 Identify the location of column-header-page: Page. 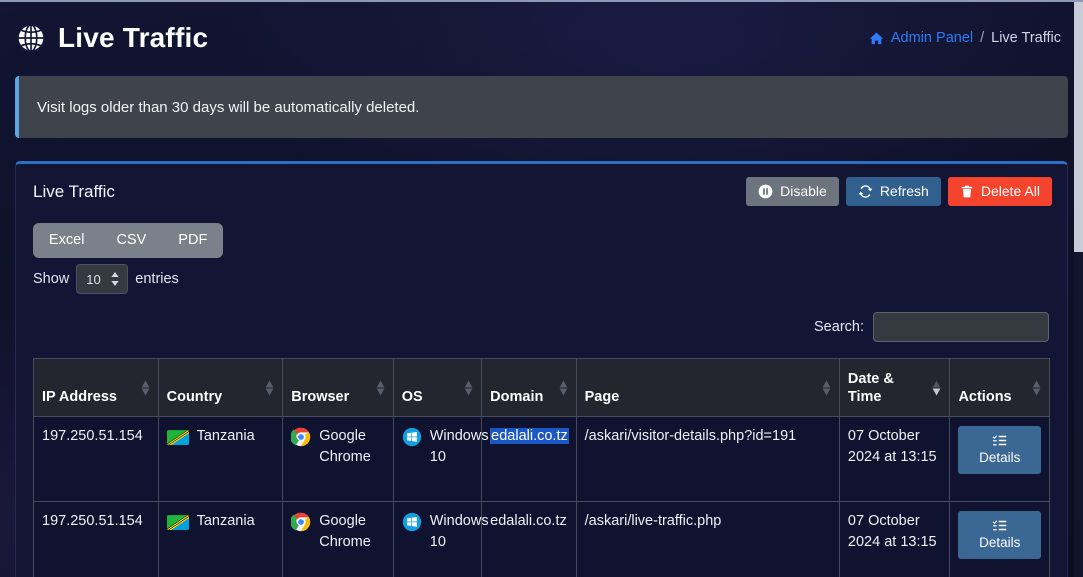
(707, 388).